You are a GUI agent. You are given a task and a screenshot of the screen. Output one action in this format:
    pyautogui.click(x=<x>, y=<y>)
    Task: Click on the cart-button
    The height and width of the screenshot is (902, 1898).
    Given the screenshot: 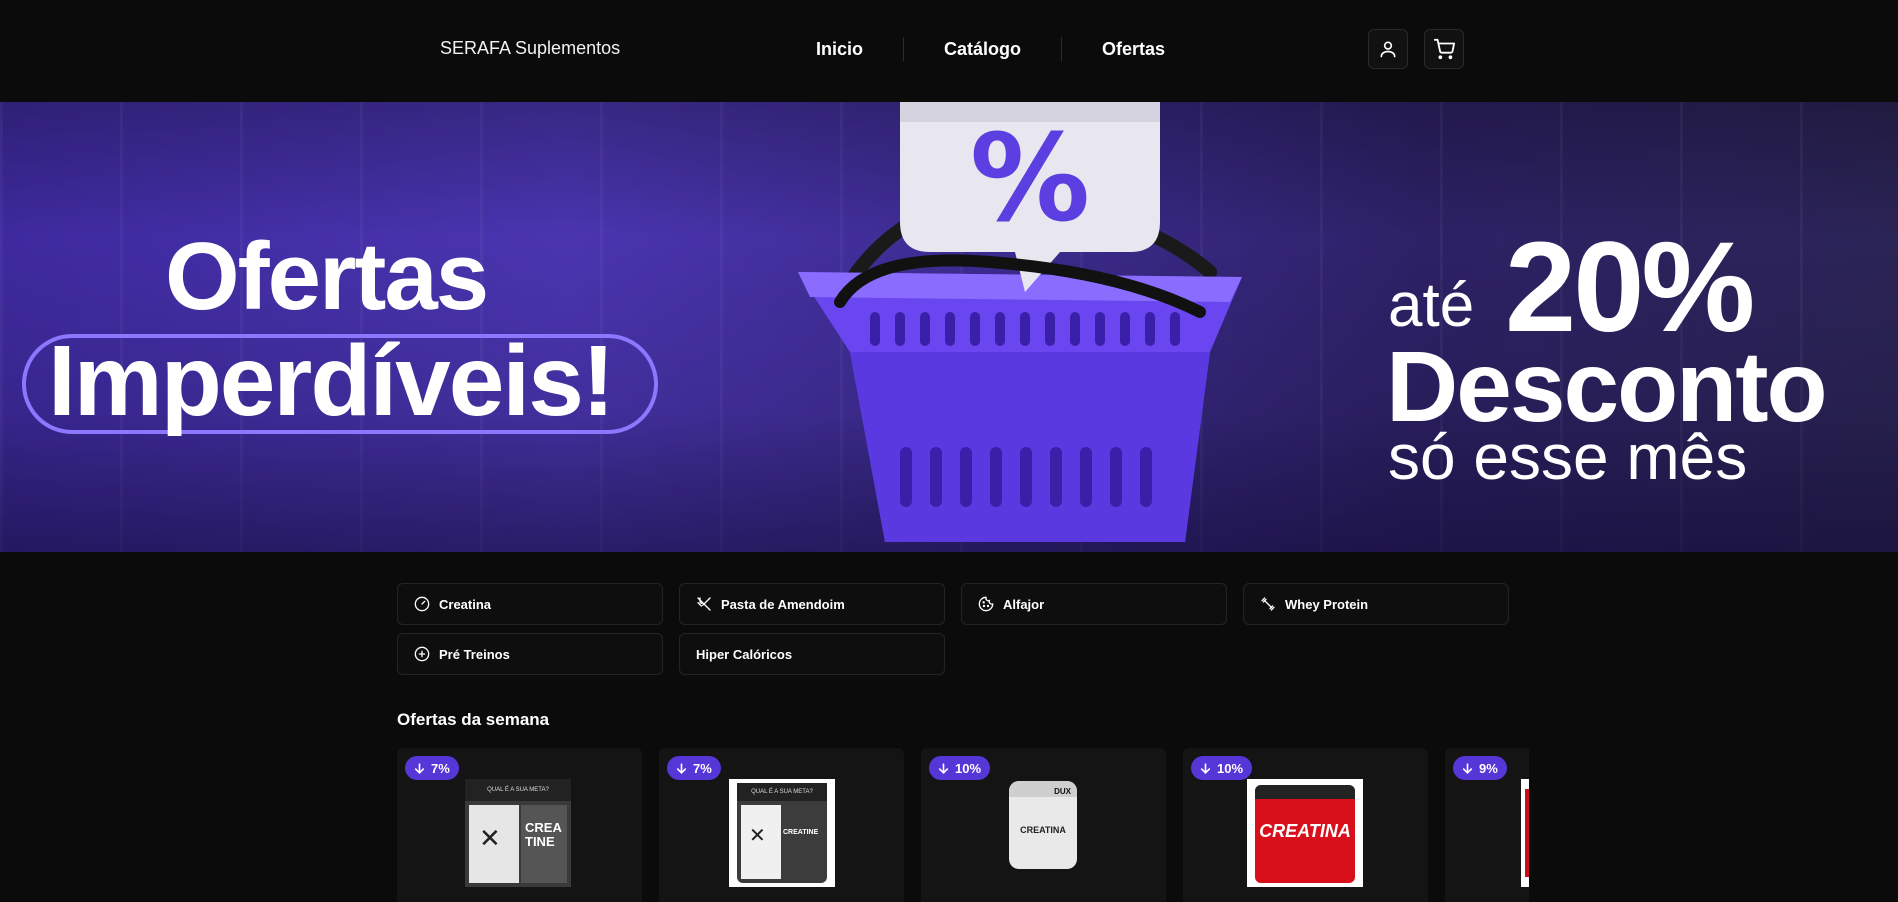 What is the action you would take?
    pyautogui.click(x=1444, y=49)
    